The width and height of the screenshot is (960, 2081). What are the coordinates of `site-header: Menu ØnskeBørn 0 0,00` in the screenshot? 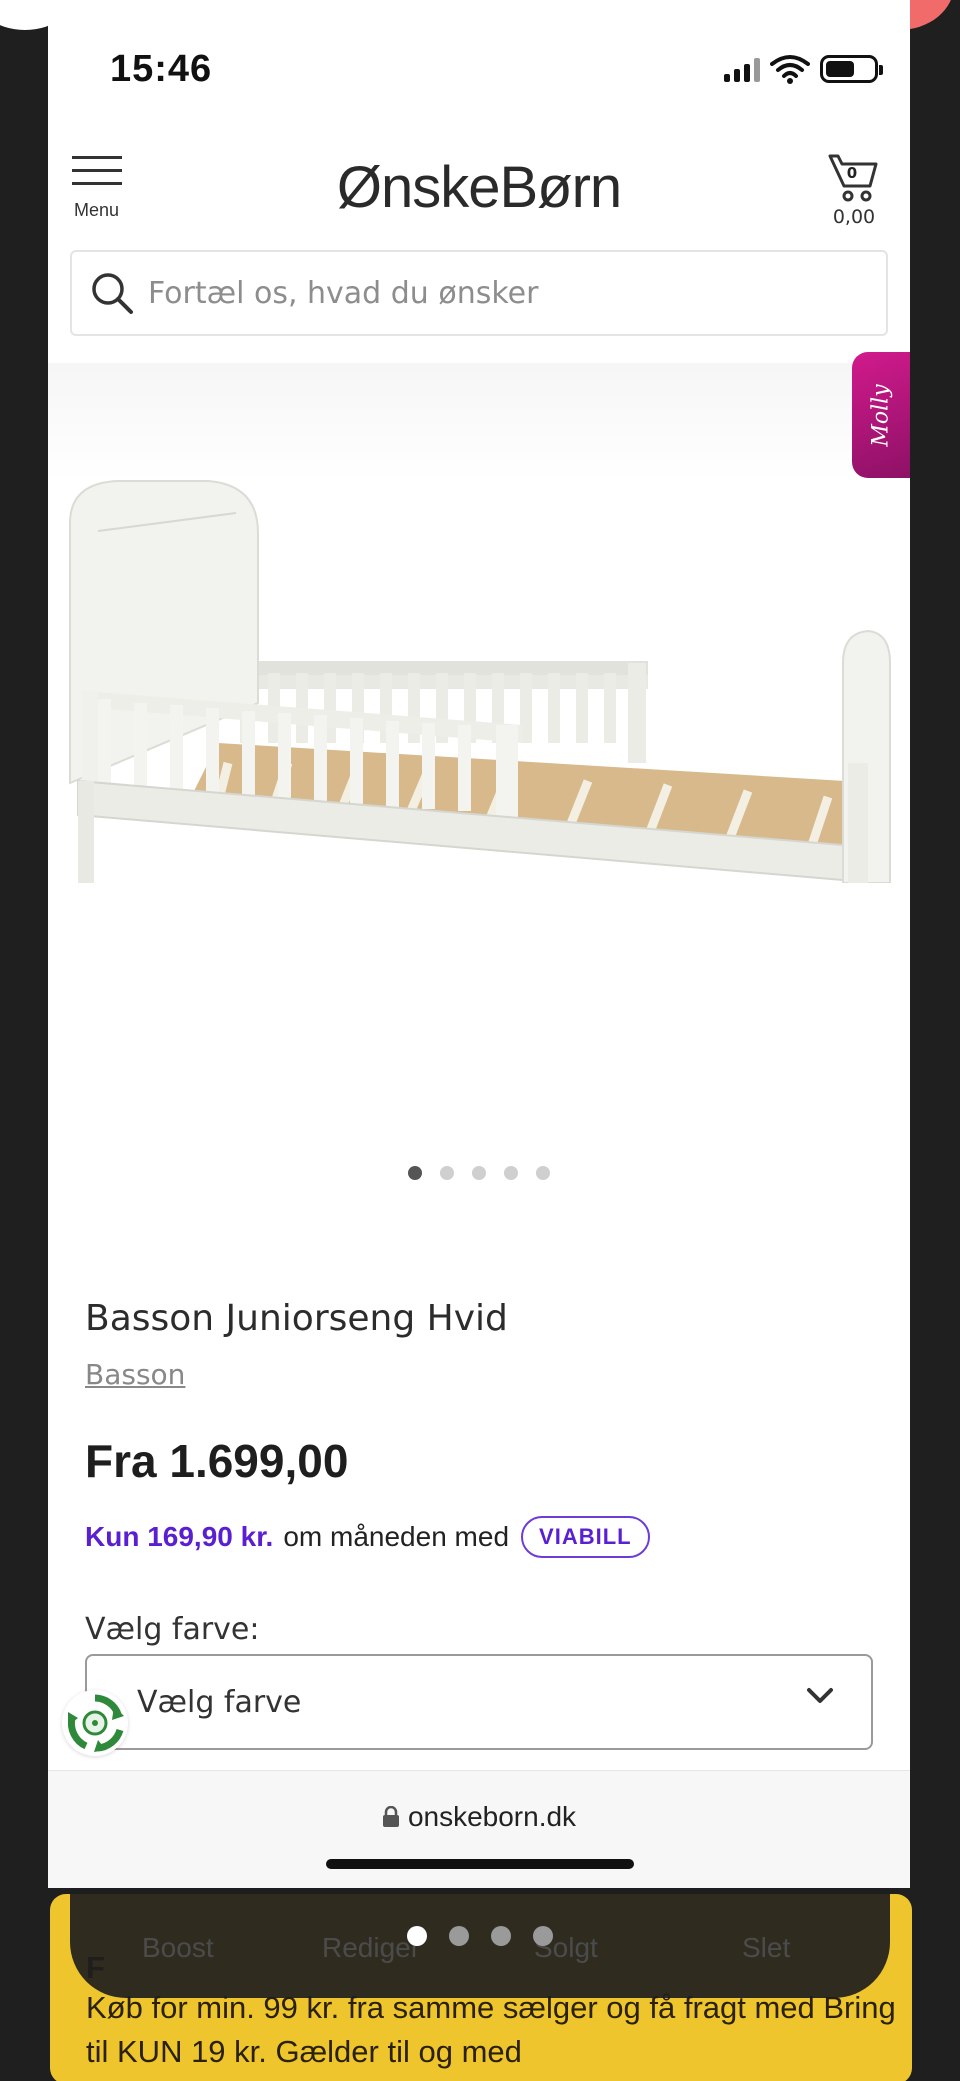 It's located at (479, 188).